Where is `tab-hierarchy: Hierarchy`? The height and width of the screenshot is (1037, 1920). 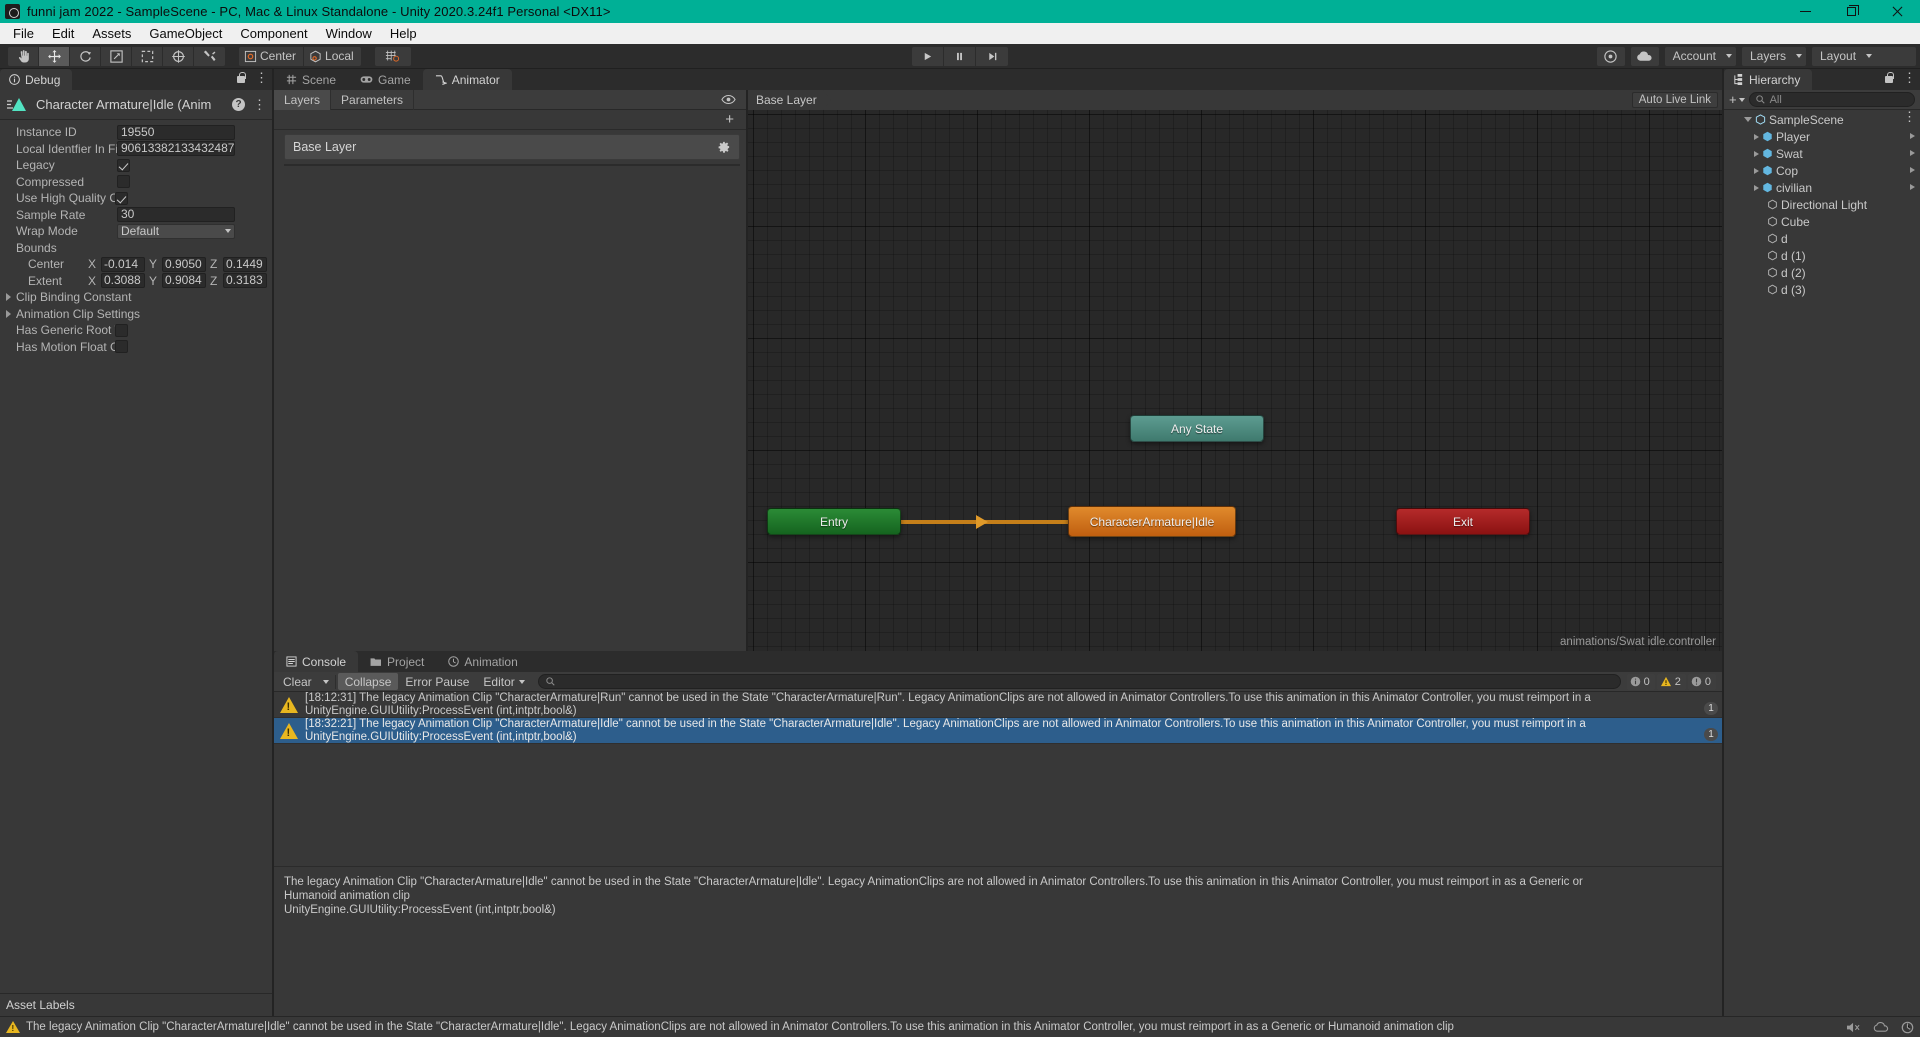
tab-hierarchy: Hierarchy is located at coordinates (1768, 79).